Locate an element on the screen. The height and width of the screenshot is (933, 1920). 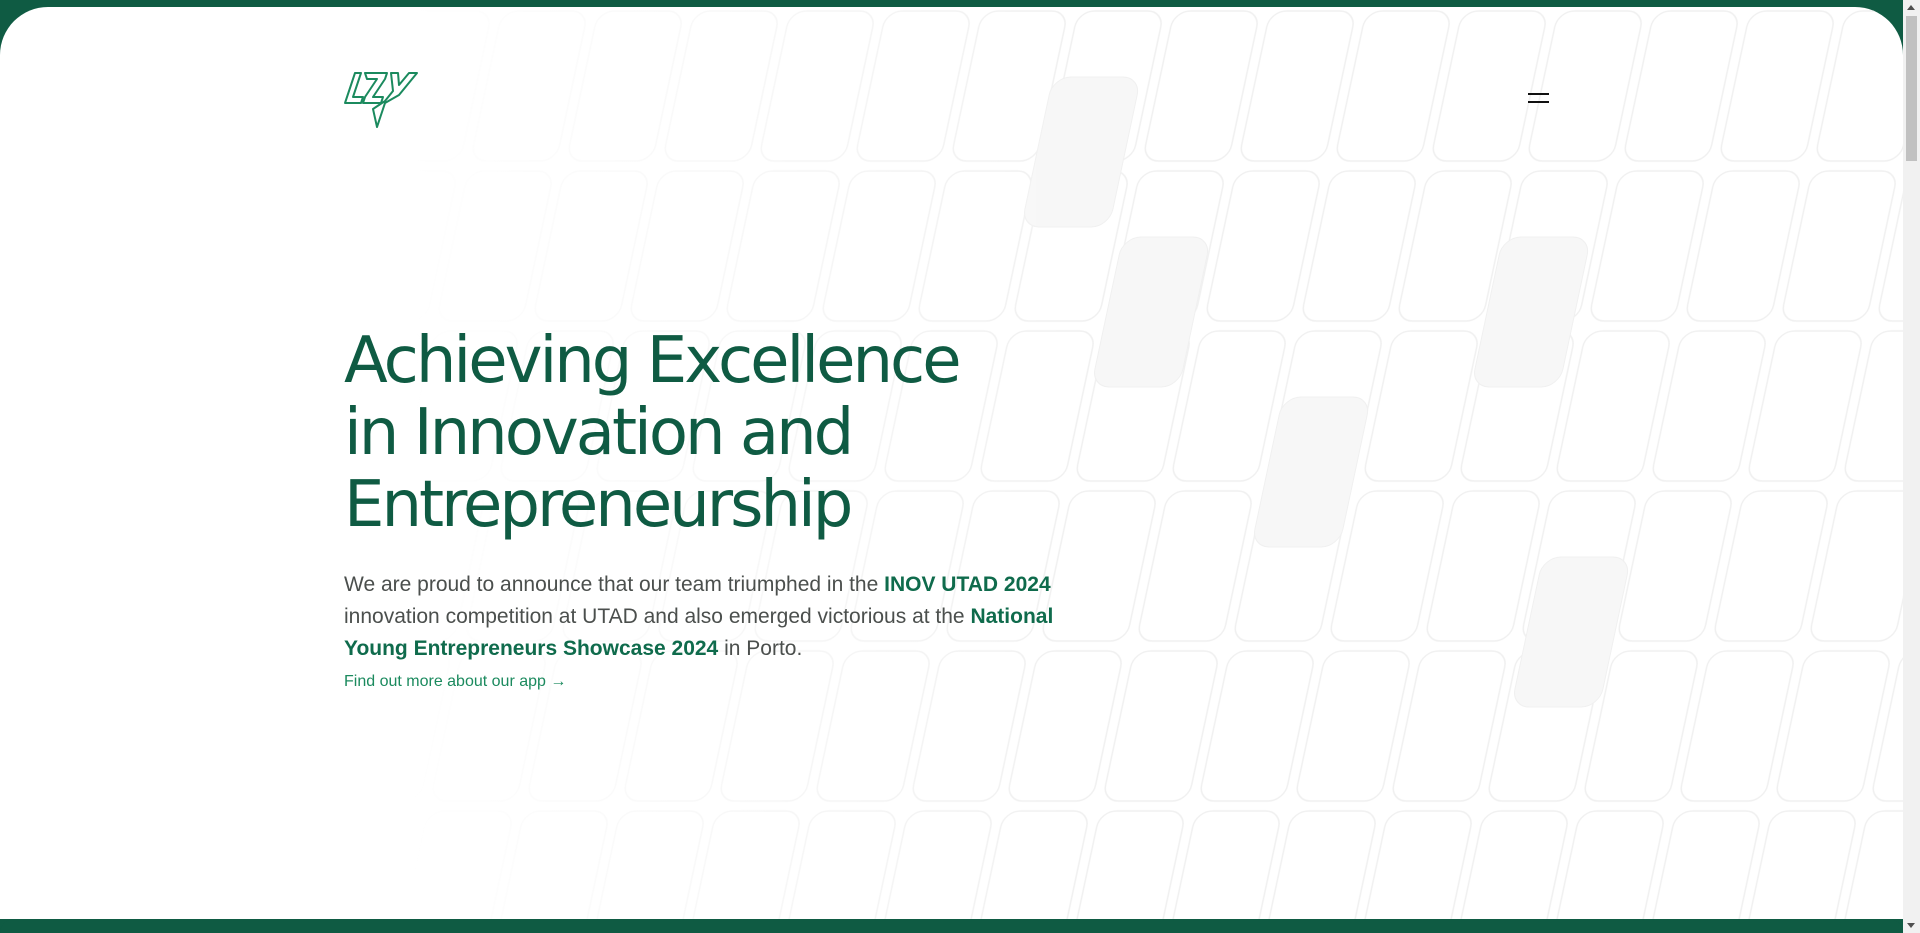
scrollbar-thumb is located at coordinates (1911, 88).